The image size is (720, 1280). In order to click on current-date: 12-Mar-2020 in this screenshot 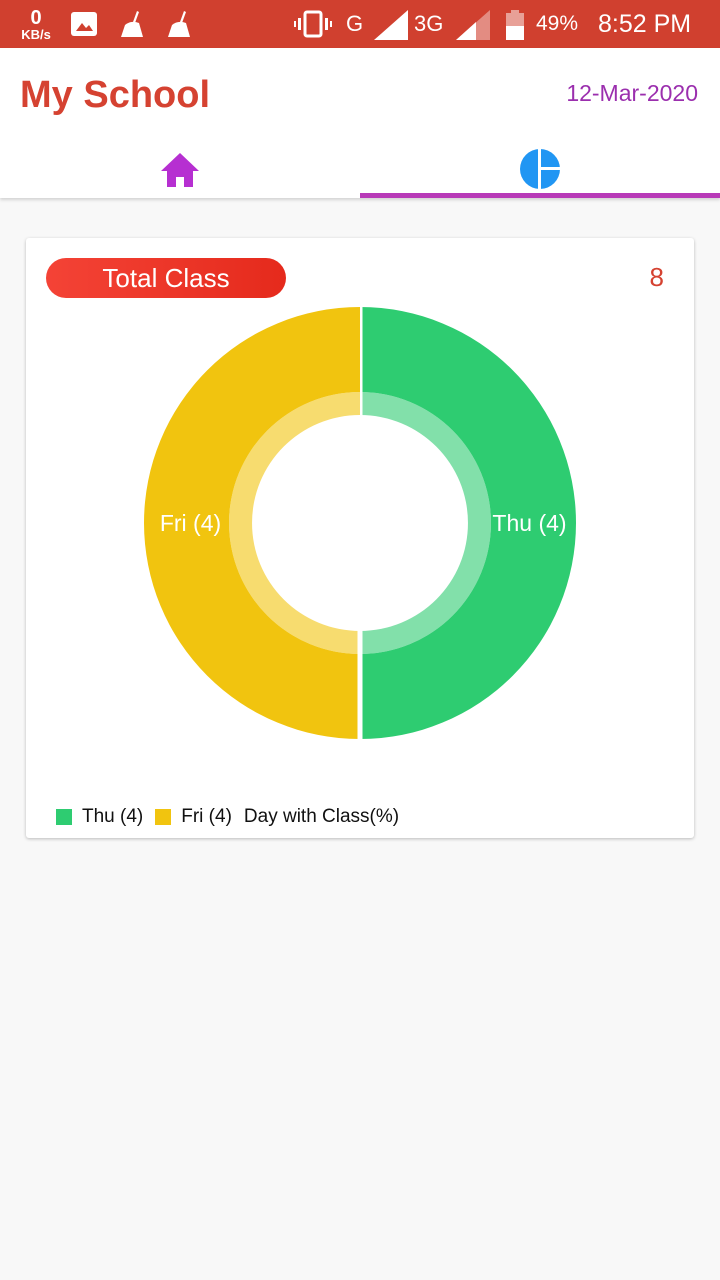, I will do `click(632, 93)`.